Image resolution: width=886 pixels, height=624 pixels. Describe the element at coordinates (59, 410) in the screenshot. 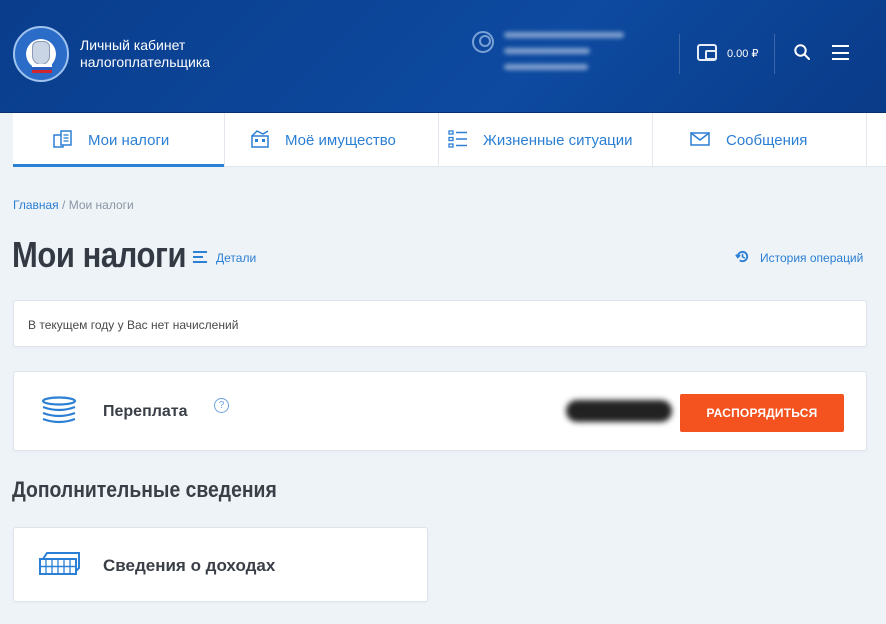

I see `coins-icon` at that location.